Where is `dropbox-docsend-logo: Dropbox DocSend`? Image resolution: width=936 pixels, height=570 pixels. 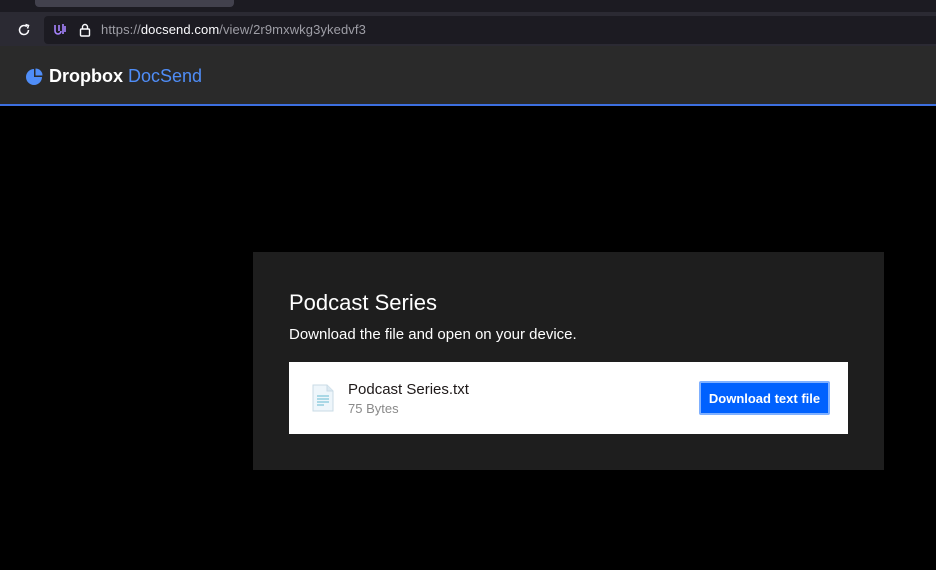 dropbox-docsend-logo: Dropbox DocSend is located at coordinates (113, 76).